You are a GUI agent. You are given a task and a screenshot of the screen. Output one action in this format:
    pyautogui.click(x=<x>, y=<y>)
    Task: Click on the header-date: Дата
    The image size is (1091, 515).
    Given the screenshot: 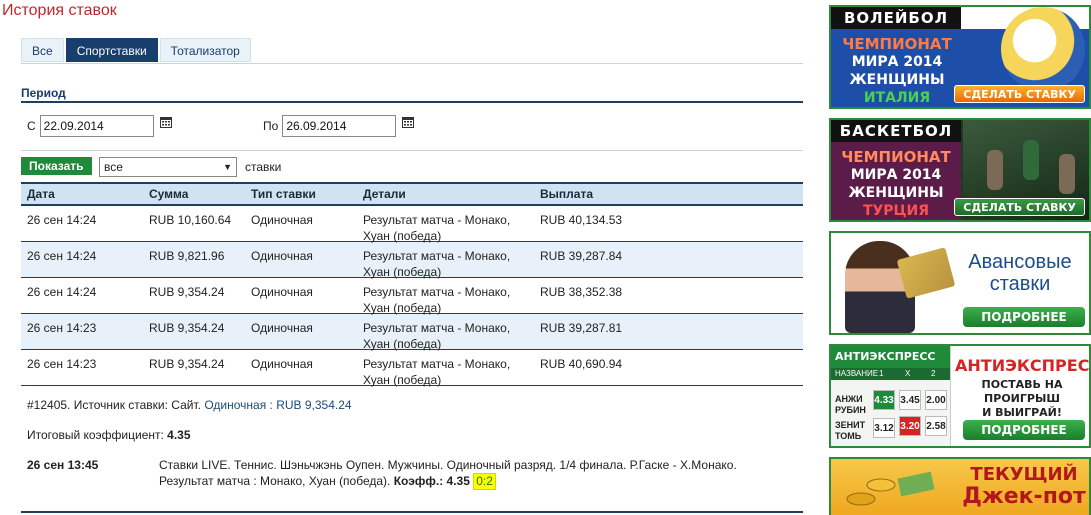 What is the action you would take?
    pyautogui.click(x=41, y=194)
    